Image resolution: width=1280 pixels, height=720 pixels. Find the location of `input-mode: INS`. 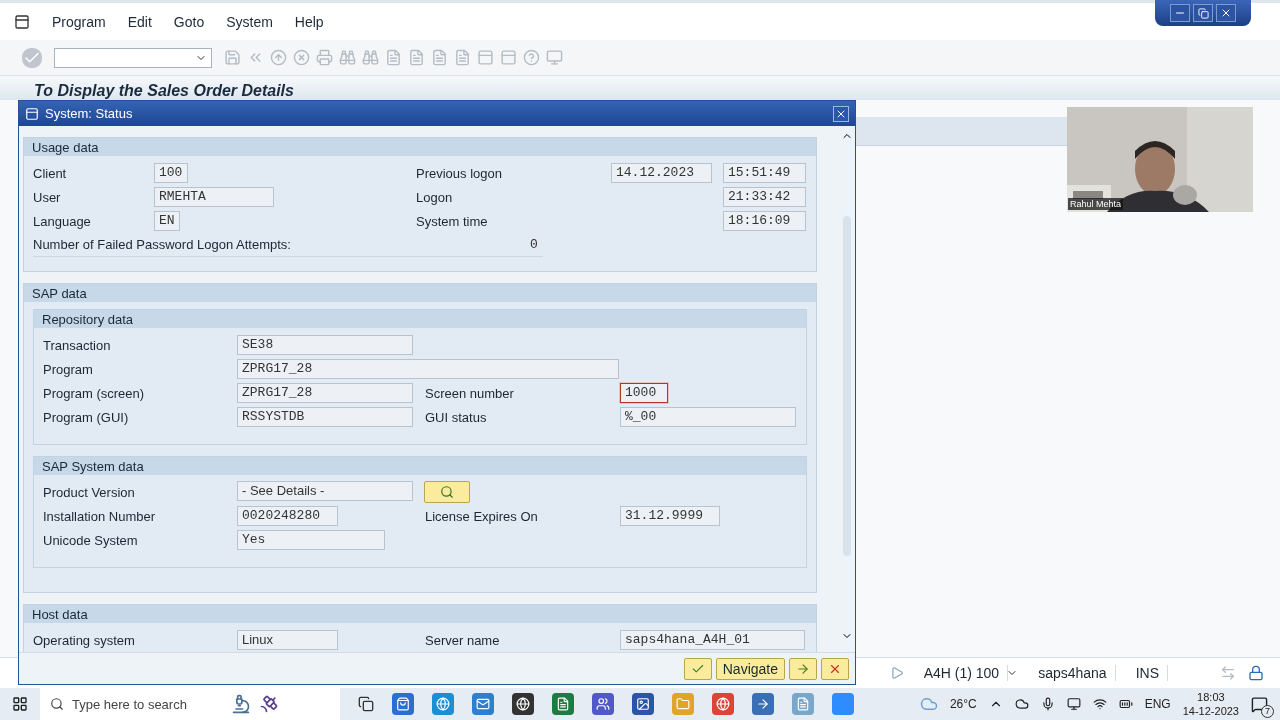

input-mode: INS is located at coordinates (1147, 673).